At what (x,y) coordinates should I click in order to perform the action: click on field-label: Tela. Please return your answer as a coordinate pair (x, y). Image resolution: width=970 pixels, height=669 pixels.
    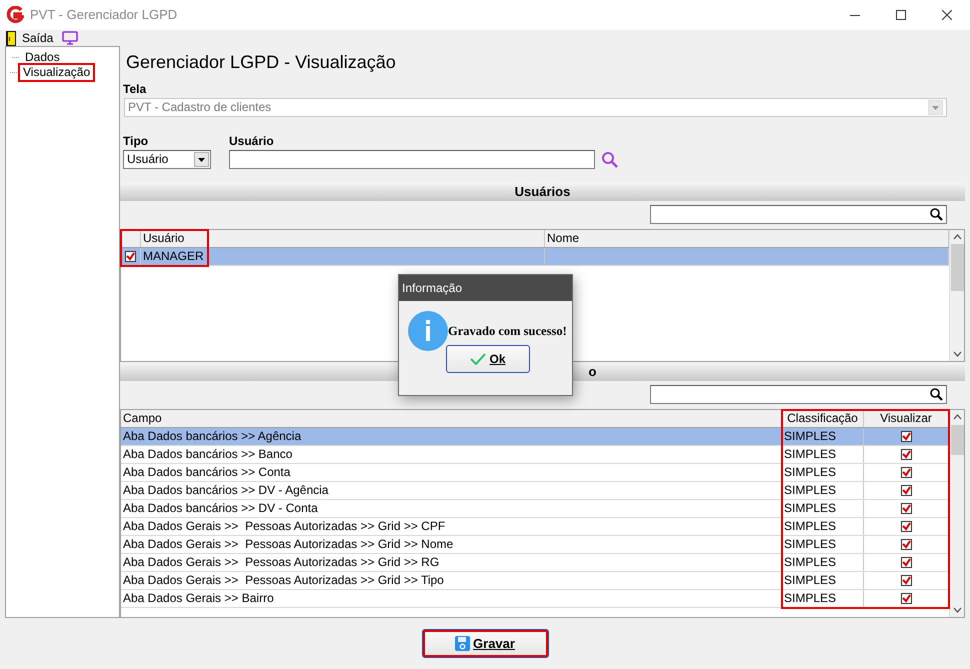
    Looking at the image, I should click on (135, 89).